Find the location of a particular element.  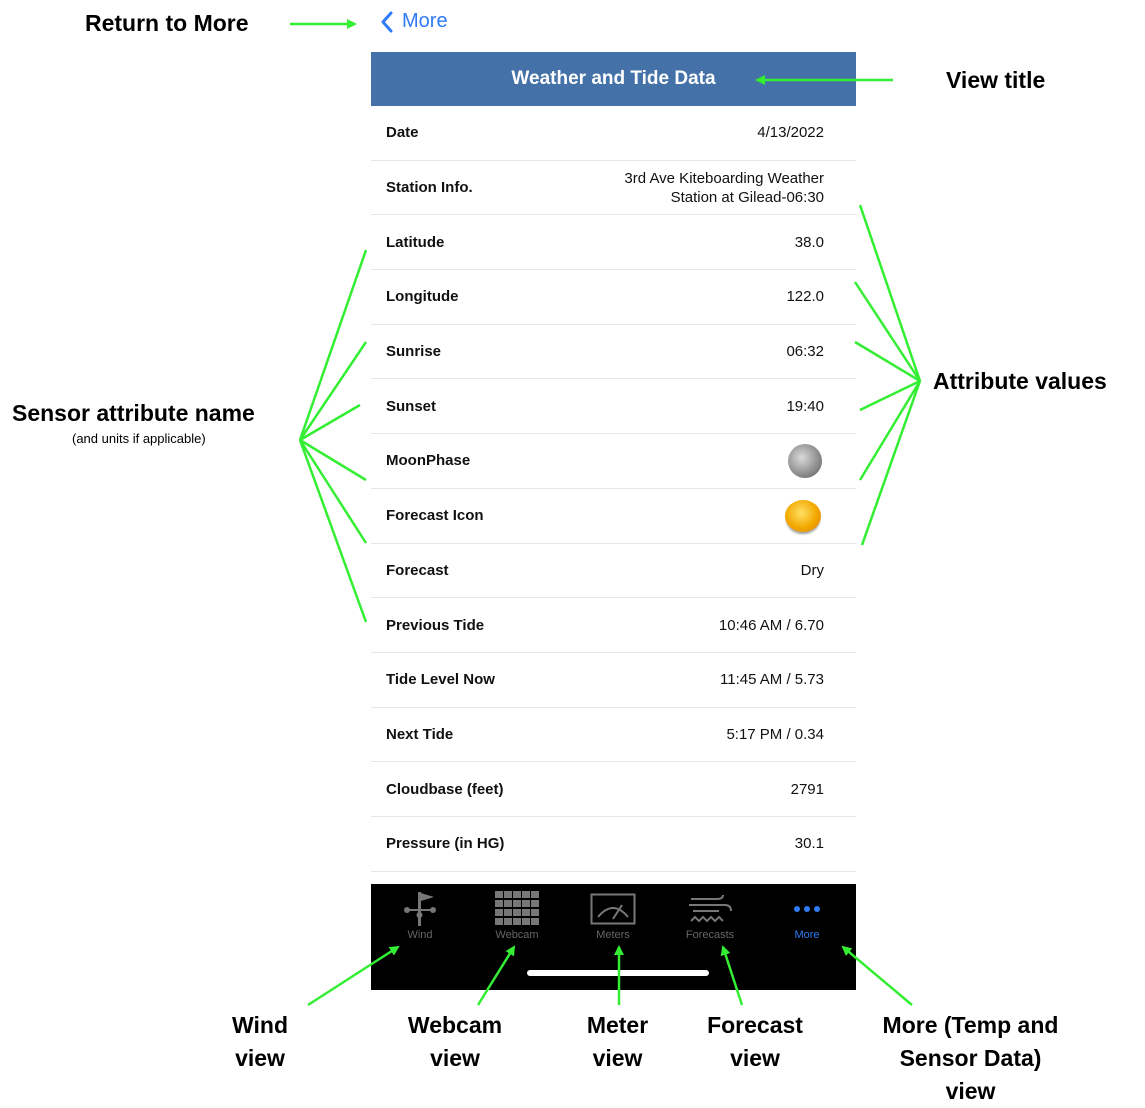

arrow-wind is located at coordinates (353, 976).